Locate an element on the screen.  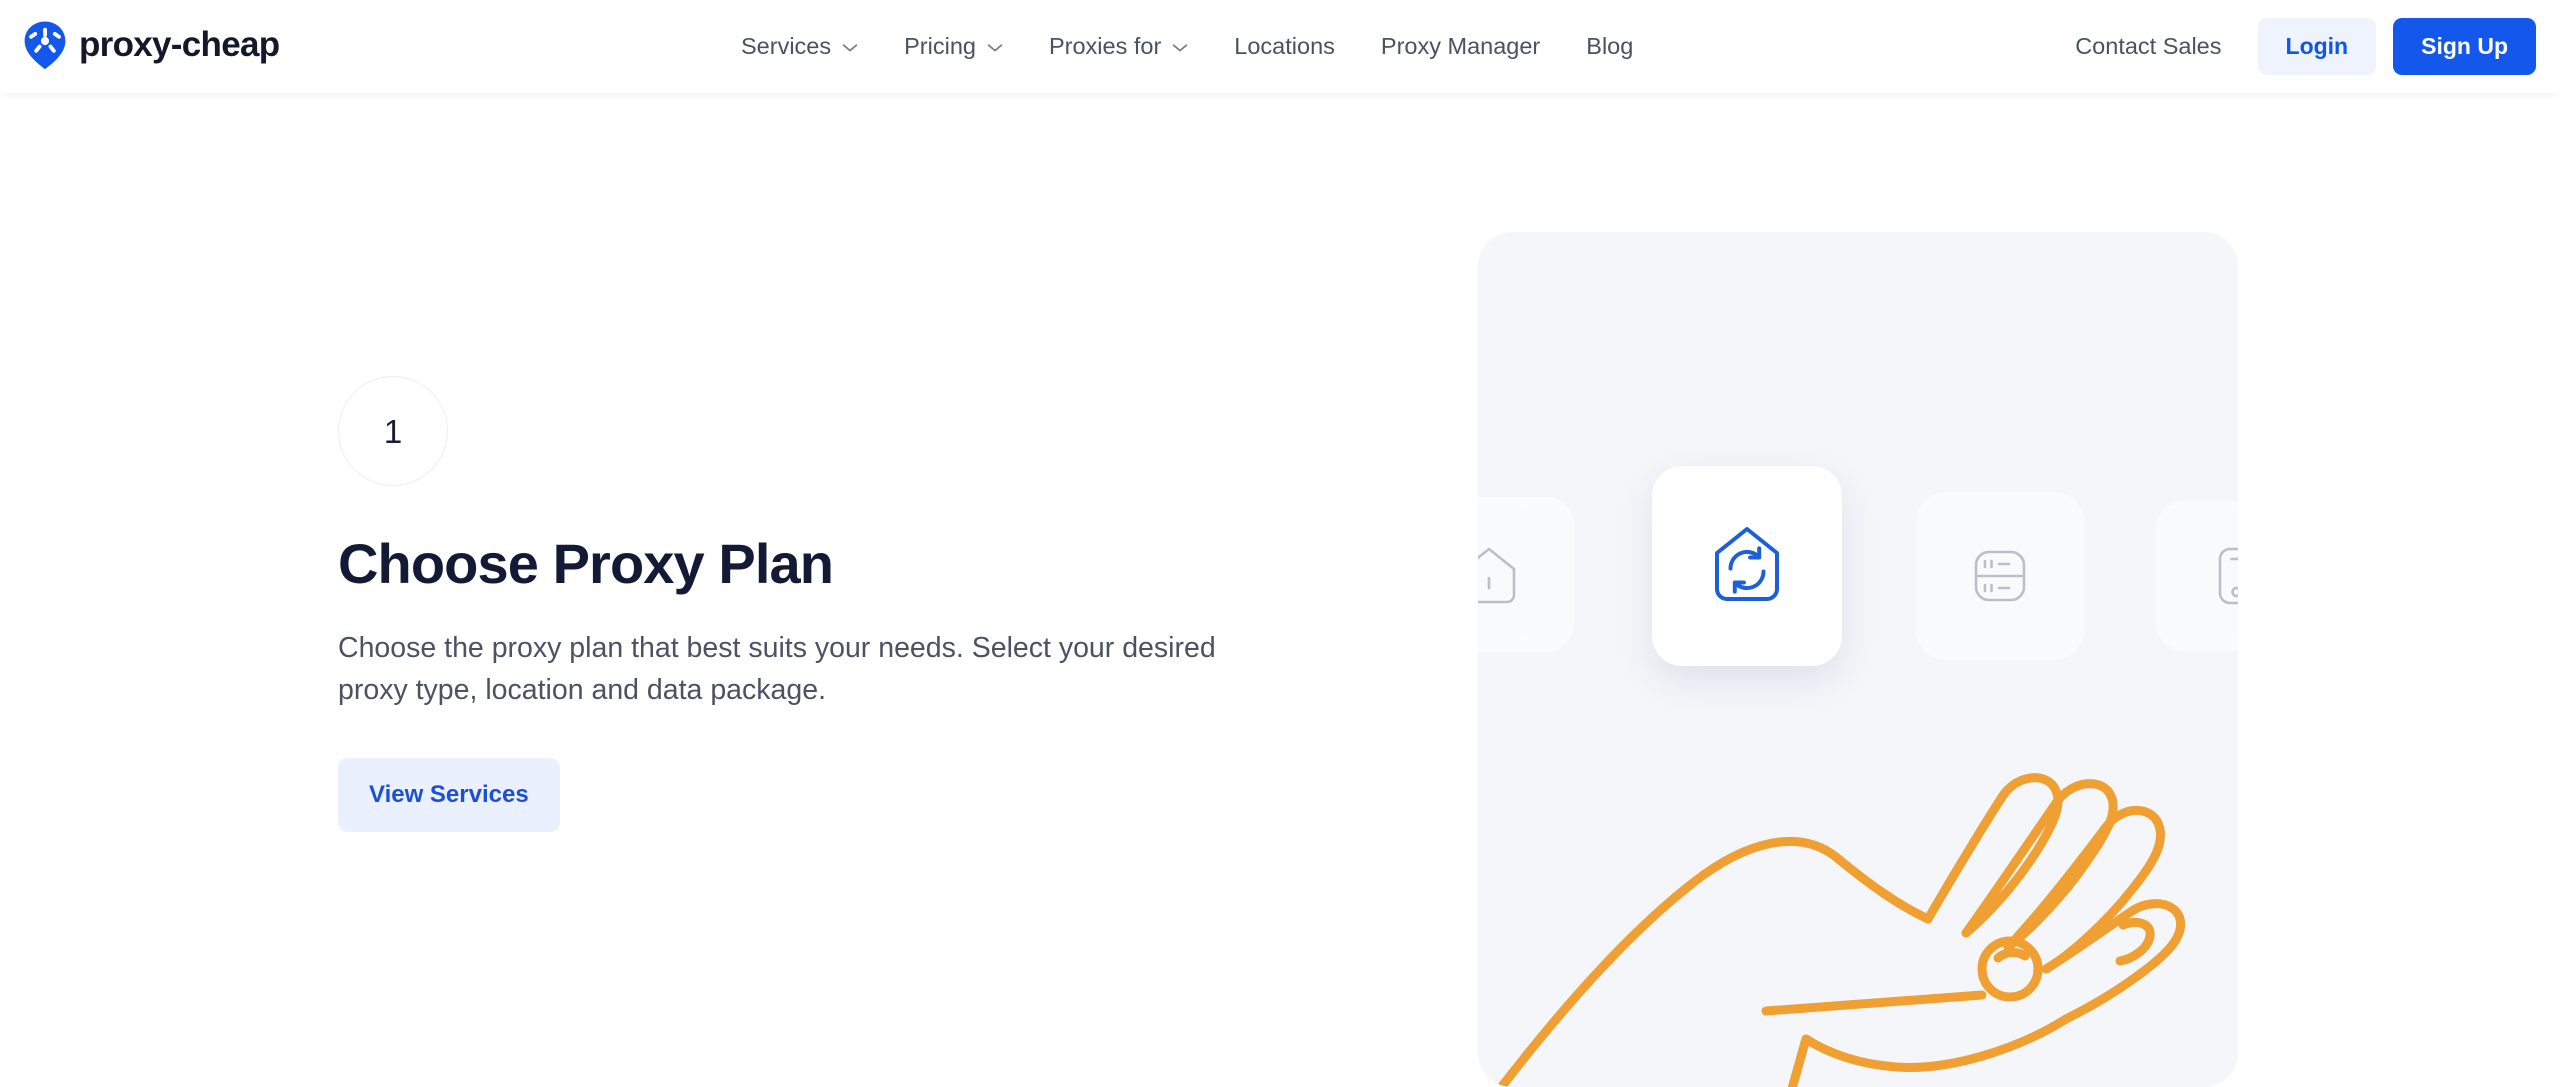
step-number: 1 is located at coordinates (393, 431).